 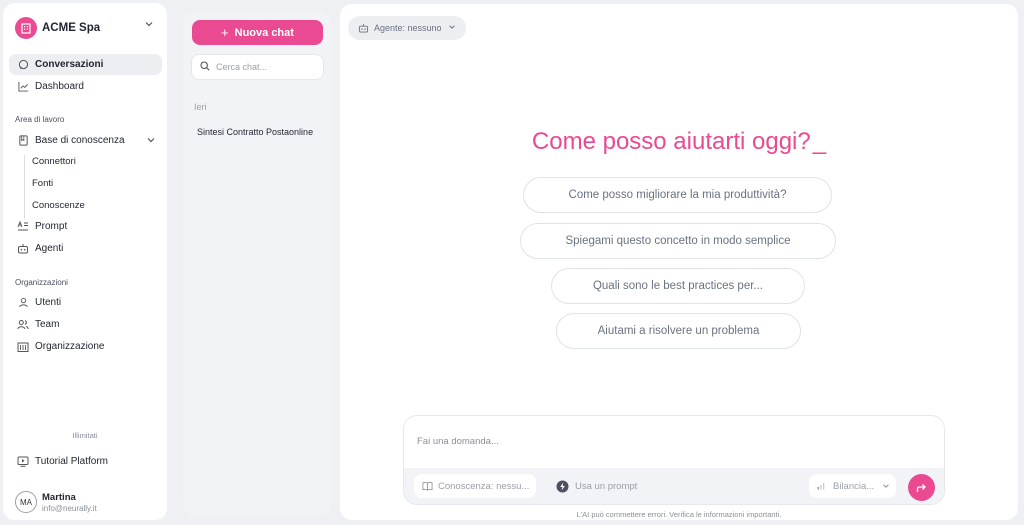 I want to click on suggestion-button: Aiutami a risolvere un problema, so click(x=678, y=331).